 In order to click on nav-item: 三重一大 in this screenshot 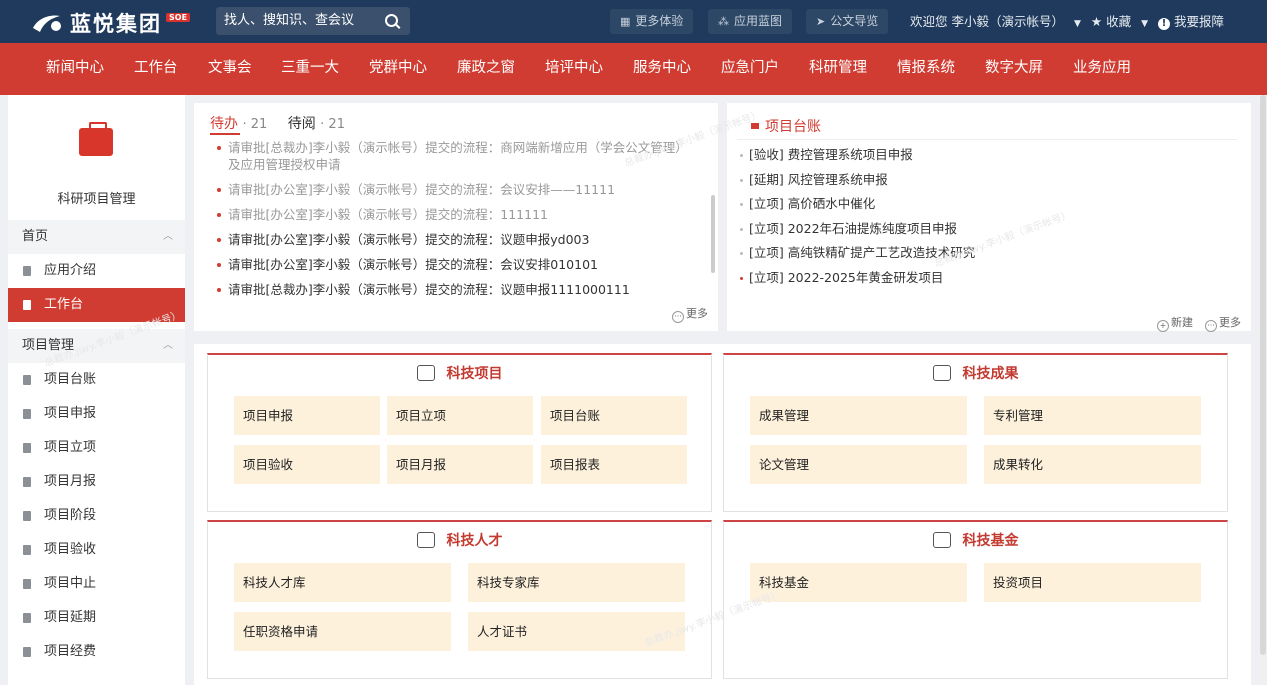, I will do `click(310, 69)`.